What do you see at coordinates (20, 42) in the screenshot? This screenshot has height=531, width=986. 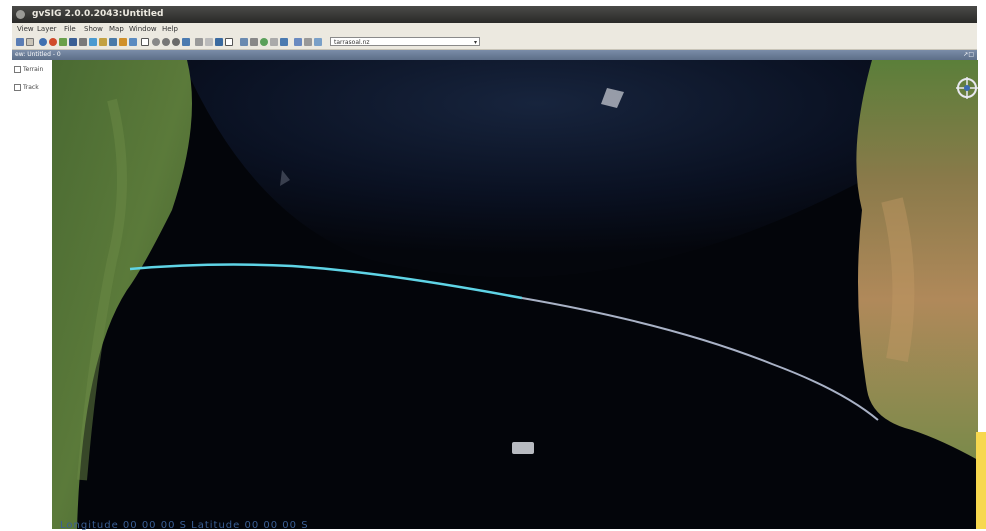 I see `save-icon` at bounding box center [20, 42].